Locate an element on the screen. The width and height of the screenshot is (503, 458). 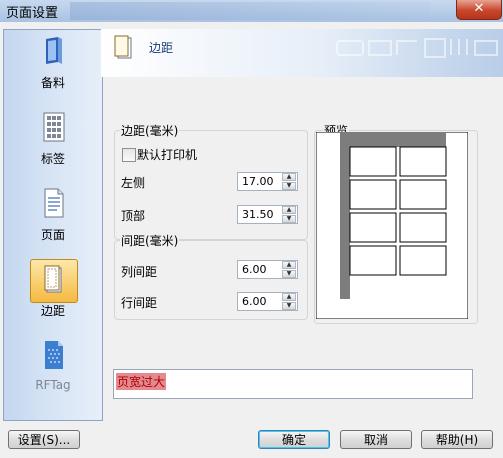
sidebar-item-materials: 备料 is located at coordinates (53, 65).